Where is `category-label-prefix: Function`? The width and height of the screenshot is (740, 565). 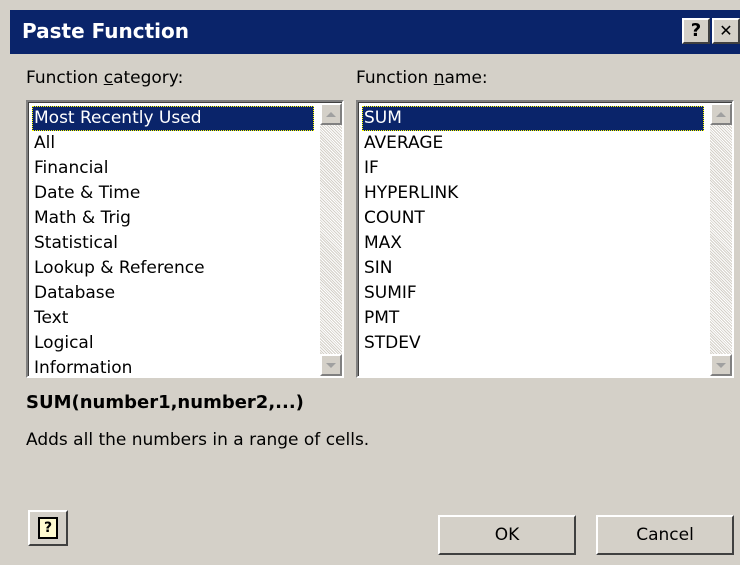 category-label-prefix: Function is located at coordinates (65, 78).